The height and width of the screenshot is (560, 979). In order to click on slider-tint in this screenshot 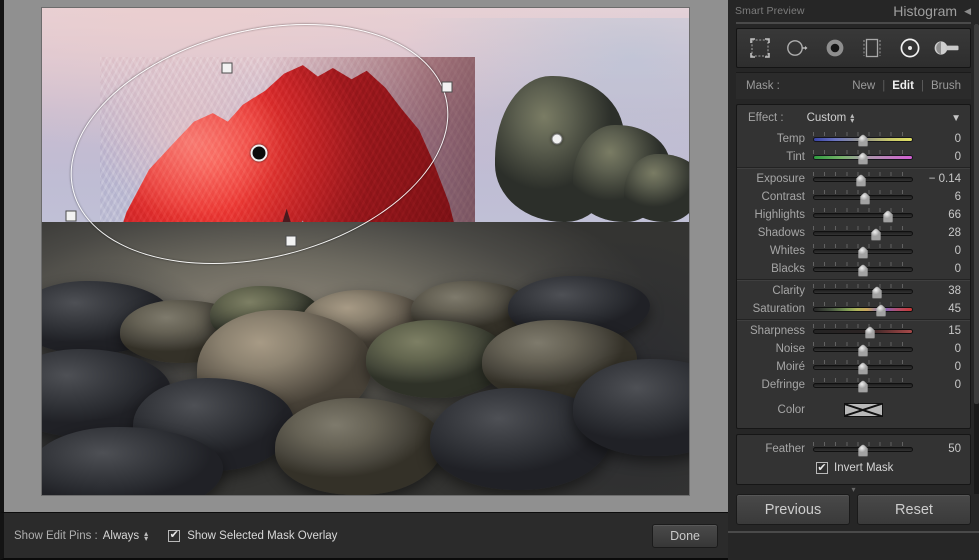, I will do `click(863, 157)`.